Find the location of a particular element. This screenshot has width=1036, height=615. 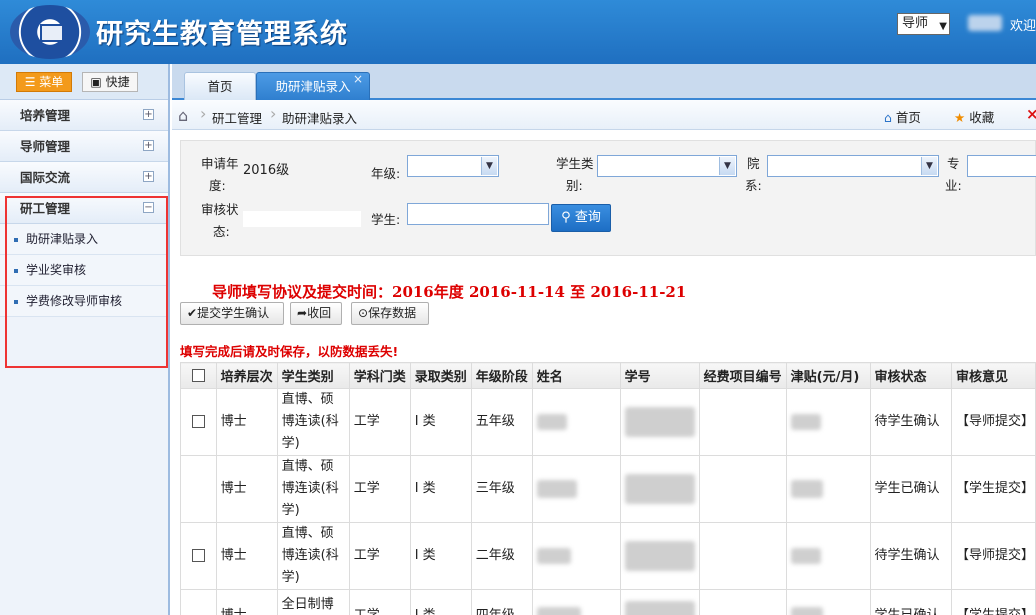

sidebar-switcher: ☰ 菜单 ▣ 快捷 is located at coordinates (84, 82).